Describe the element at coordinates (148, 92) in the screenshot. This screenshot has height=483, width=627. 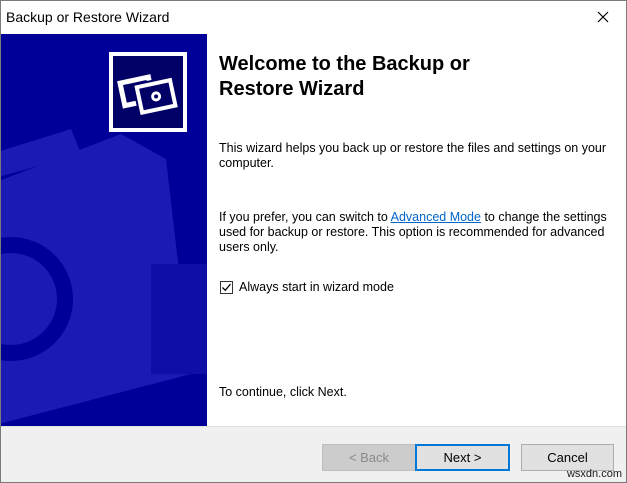
I see `backup-wizard-logo` at that location.